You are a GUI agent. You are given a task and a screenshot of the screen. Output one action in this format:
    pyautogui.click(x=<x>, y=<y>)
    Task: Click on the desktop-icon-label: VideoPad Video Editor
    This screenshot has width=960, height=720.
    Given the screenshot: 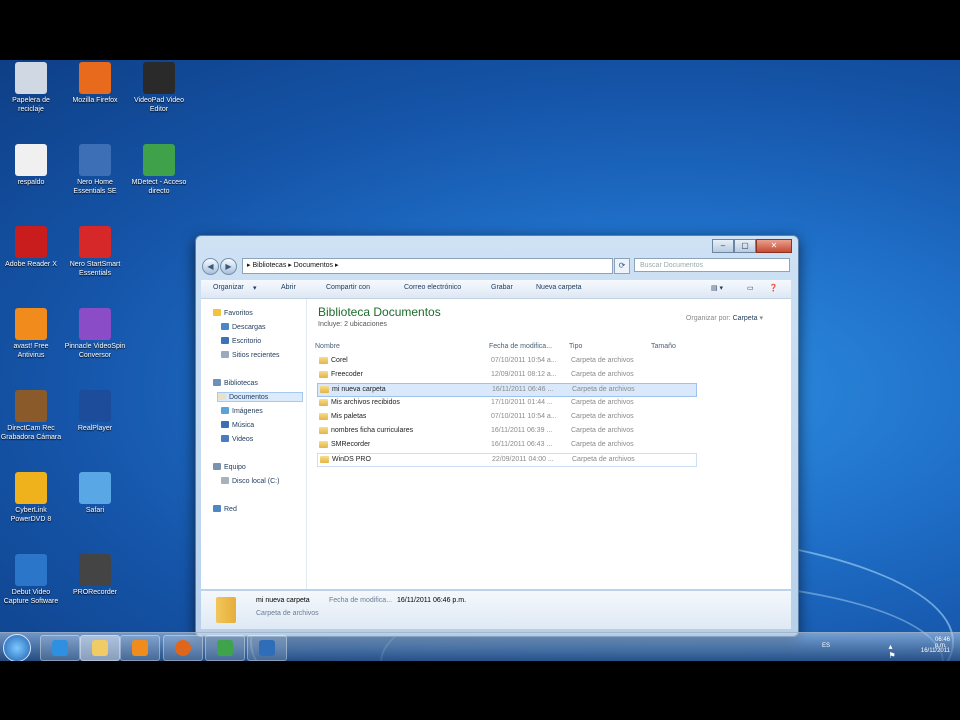 What is the action you would take?
    pyautogui.click(x=159, y=105)
    